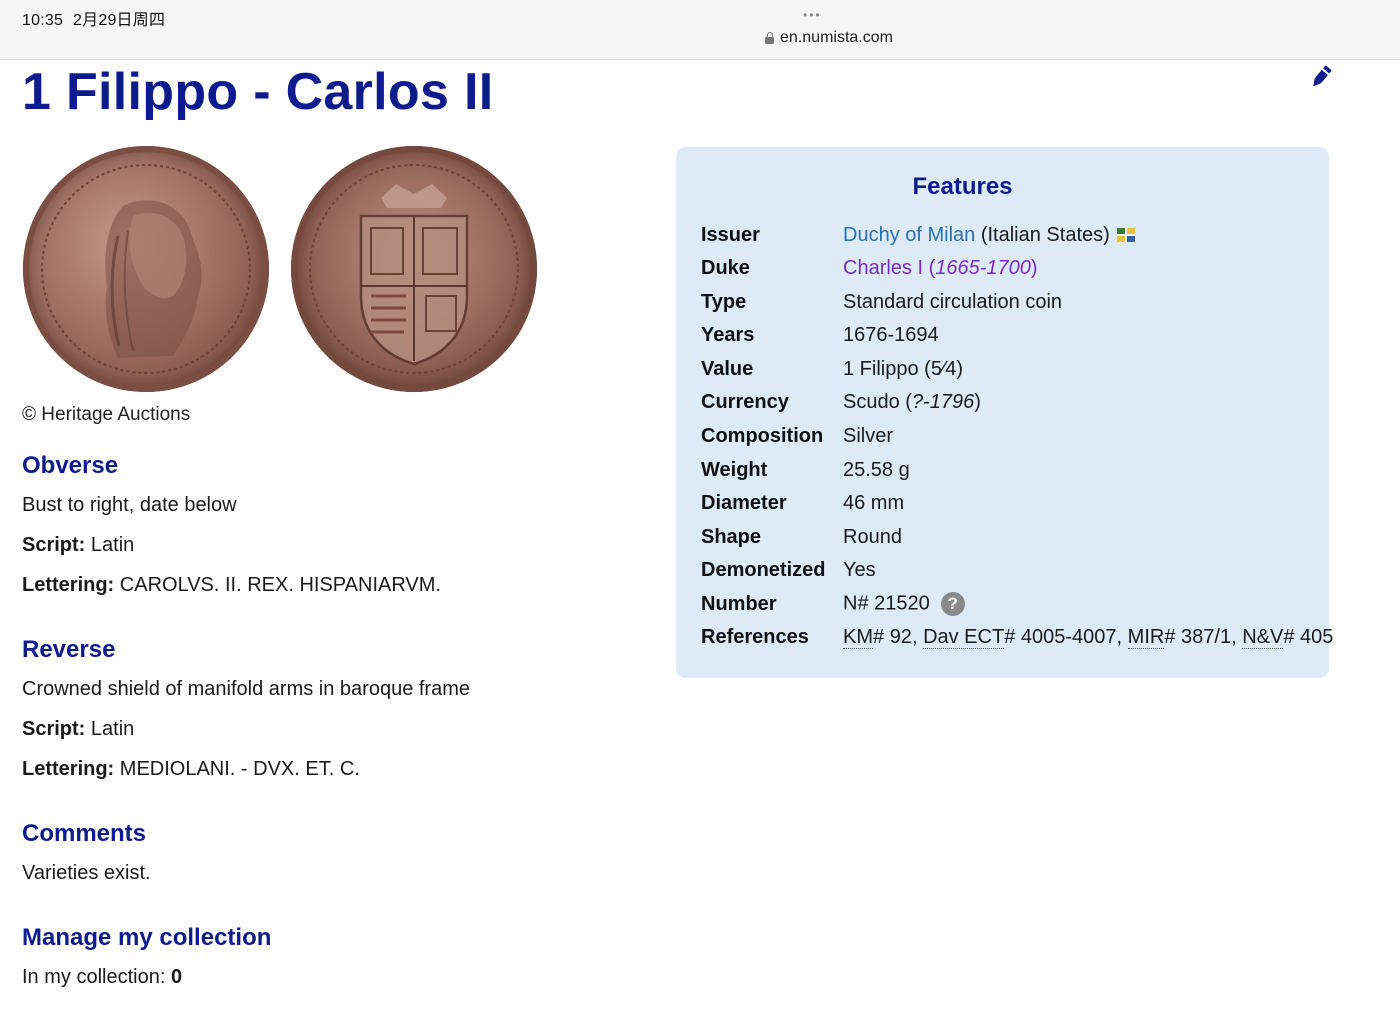 Image resolution: width=1400 pixels, height=1017 pixels. I want to click on help-icon: ?, so click(952, 604).